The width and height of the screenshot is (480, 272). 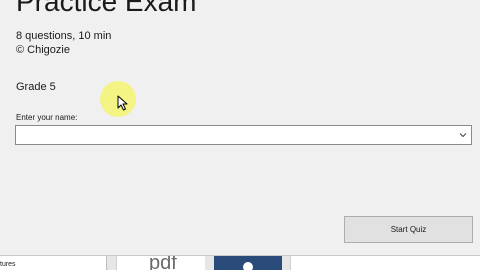 I want to click on avatar-icon, so click(x=248, y=267).